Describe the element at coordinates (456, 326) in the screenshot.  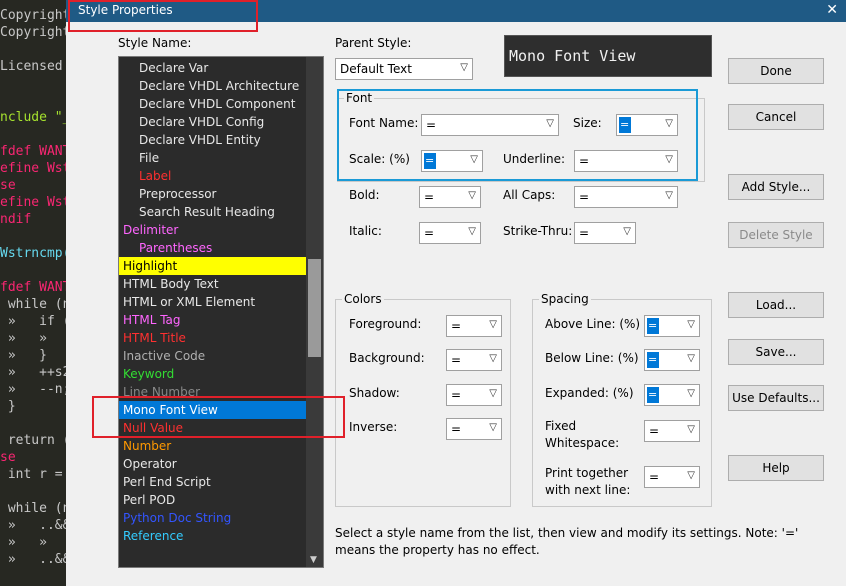
I see `foreground-value: =` at that location.